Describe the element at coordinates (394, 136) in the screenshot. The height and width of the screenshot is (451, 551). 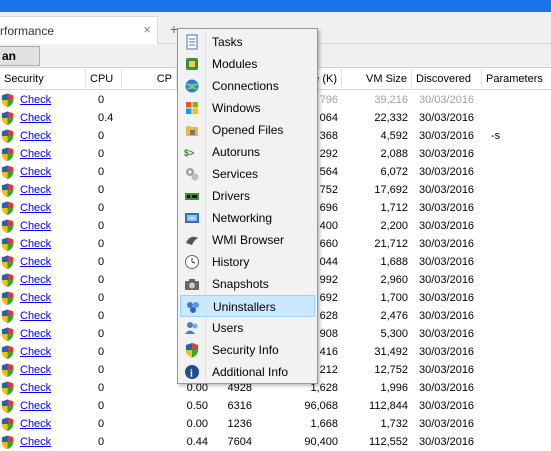
I see `vm-size-cell: 4,592` at that location.